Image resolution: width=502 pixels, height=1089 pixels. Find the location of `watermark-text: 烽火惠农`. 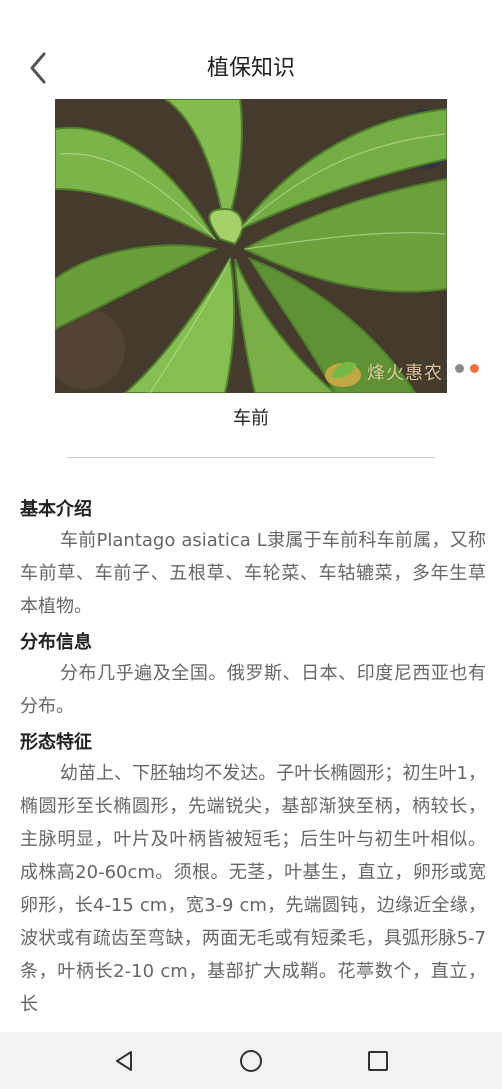

watermark-text: 烽火惠农 is located at coordinates (405, 373).